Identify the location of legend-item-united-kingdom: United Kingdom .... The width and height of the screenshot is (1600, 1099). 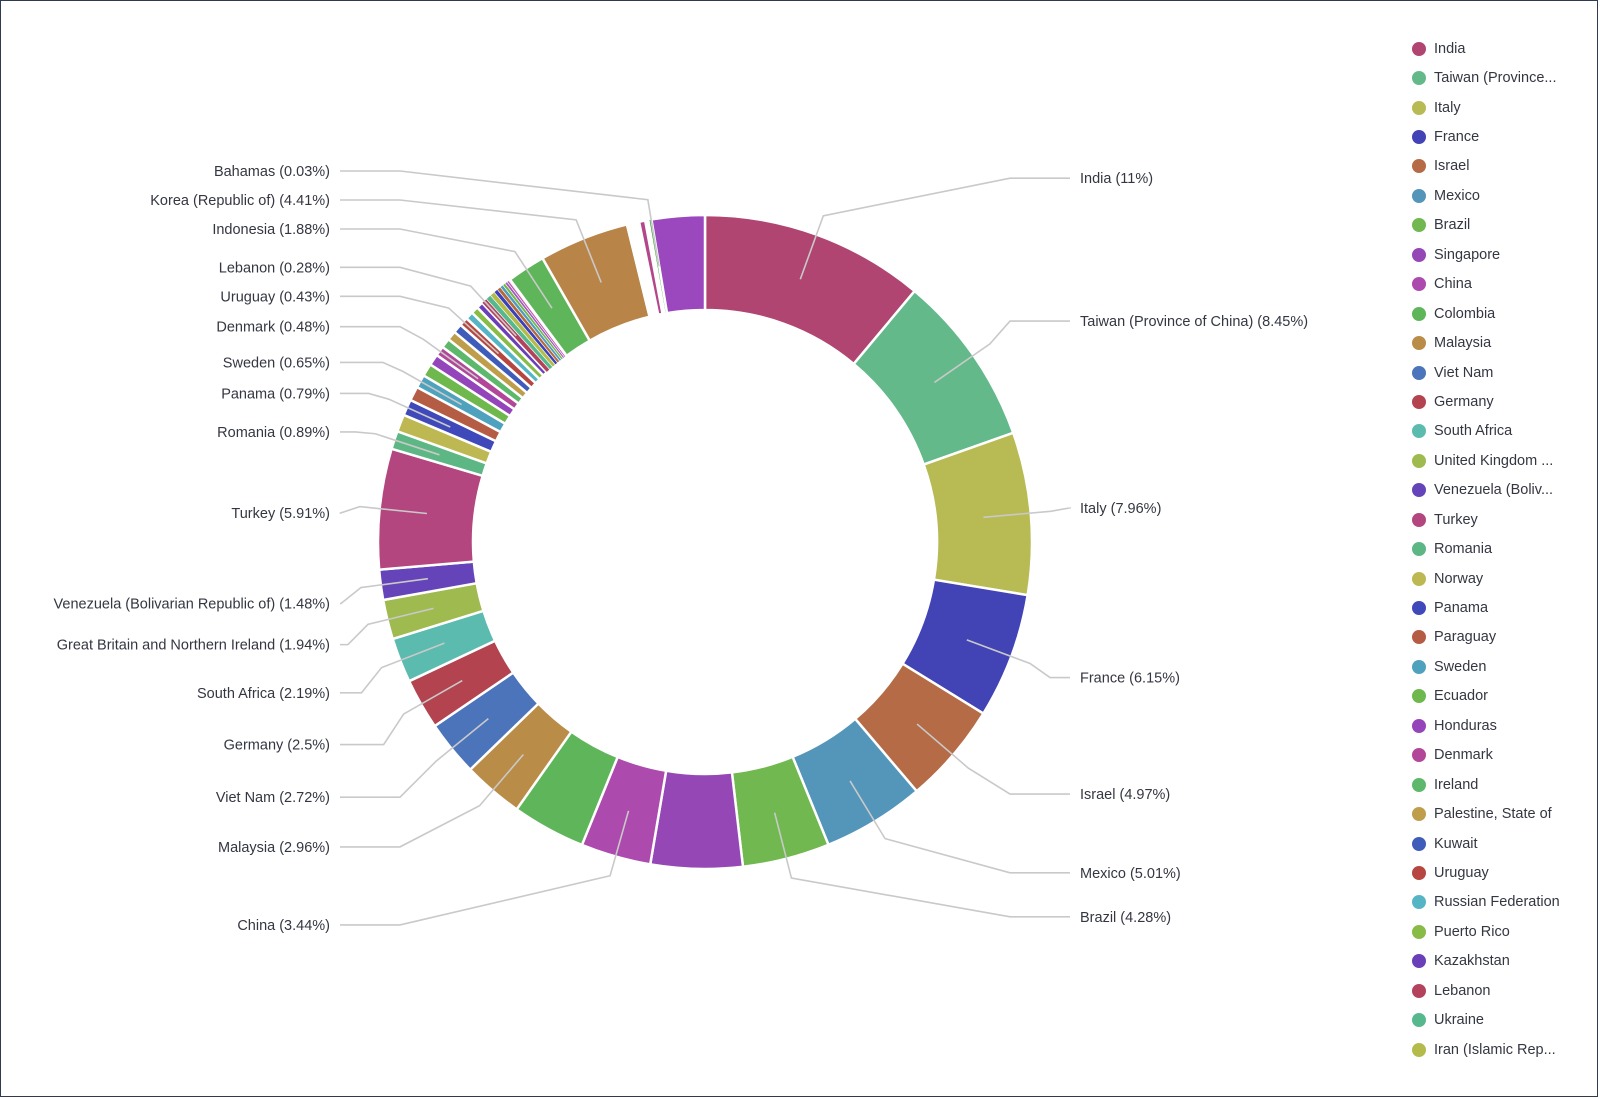
(1502, 460).